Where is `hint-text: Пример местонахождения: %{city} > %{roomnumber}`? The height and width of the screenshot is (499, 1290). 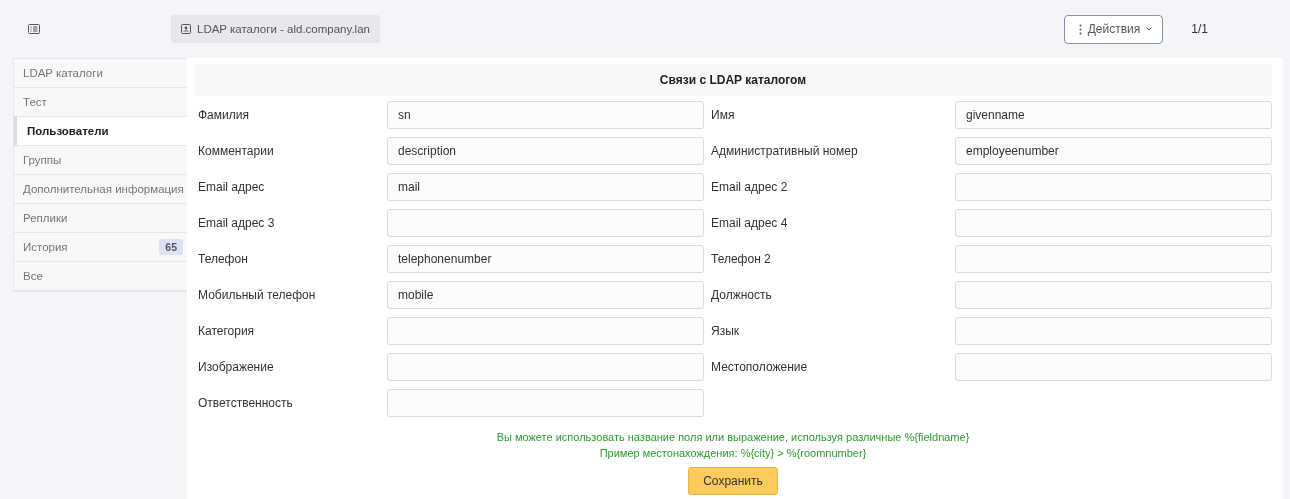 hint-text: Пример местонахождения: %{city} > %{roomnumber} is located at coordinates (733, 453).